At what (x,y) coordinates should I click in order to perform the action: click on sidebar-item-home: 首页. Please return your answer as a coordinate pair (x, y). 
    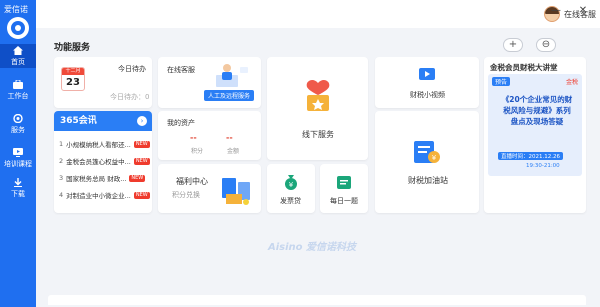
    Looking at the image, I should click on (18, 56).